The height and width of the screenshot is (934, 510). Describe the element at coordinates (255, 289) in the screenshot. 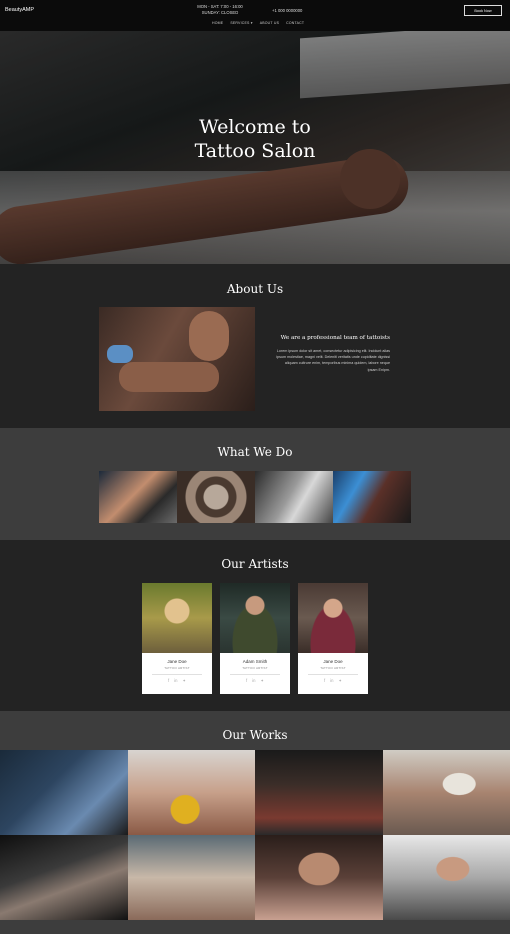

I see `about-title: About Us` at that location.